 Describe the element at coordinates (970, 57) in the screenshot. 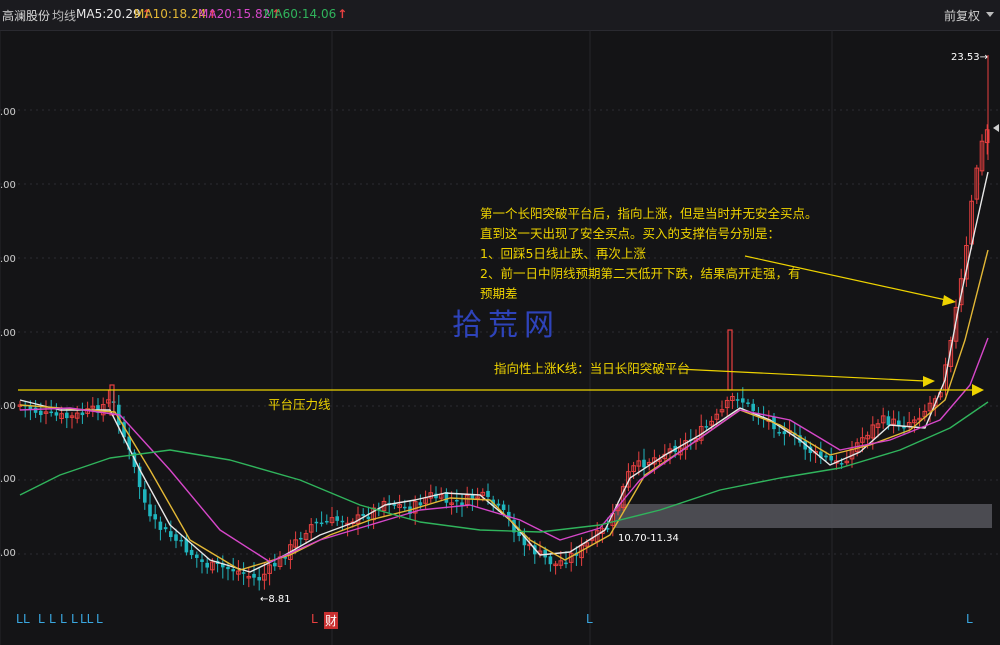

I see `high-price-label: 23.53→` at that location.